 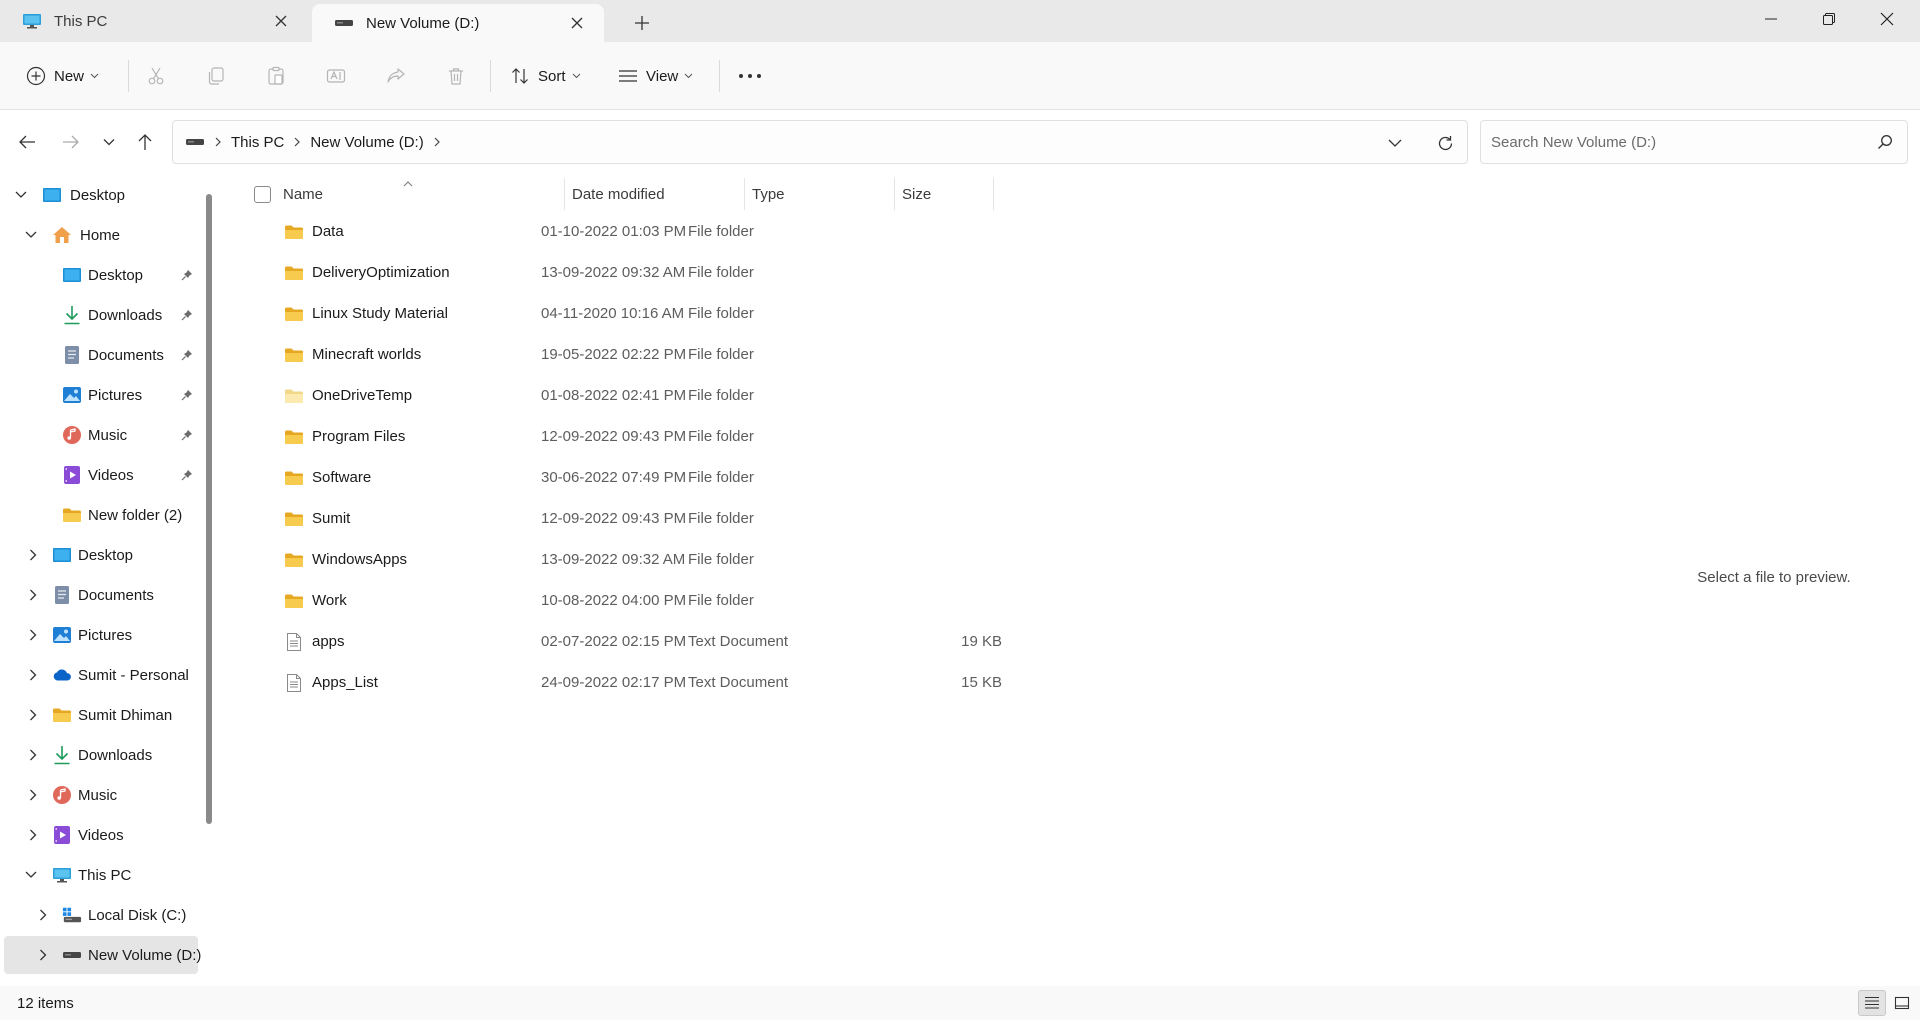 I want to click on file-type: File folder, so click(x=721, y=395).